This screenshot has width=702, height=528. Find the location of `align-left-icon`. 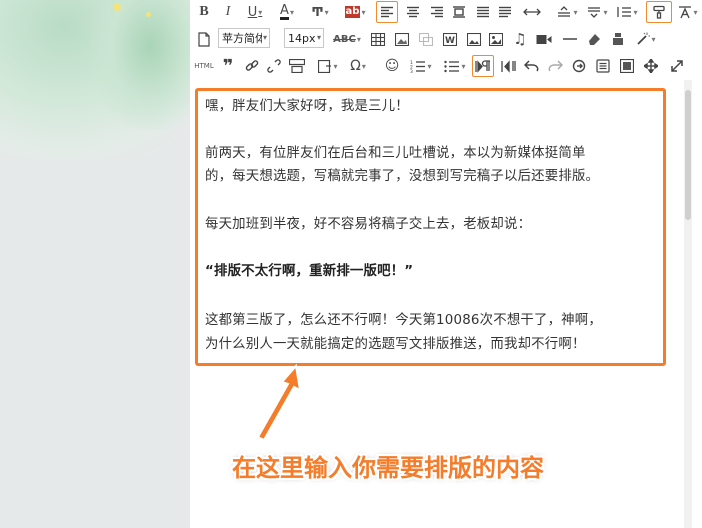

align-left-icon is located at coordinates (387, 12).